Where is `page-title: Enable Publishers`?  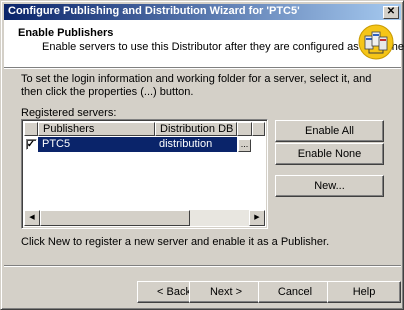 page-title: Enable Publishers is located at coordinates (66, 33).